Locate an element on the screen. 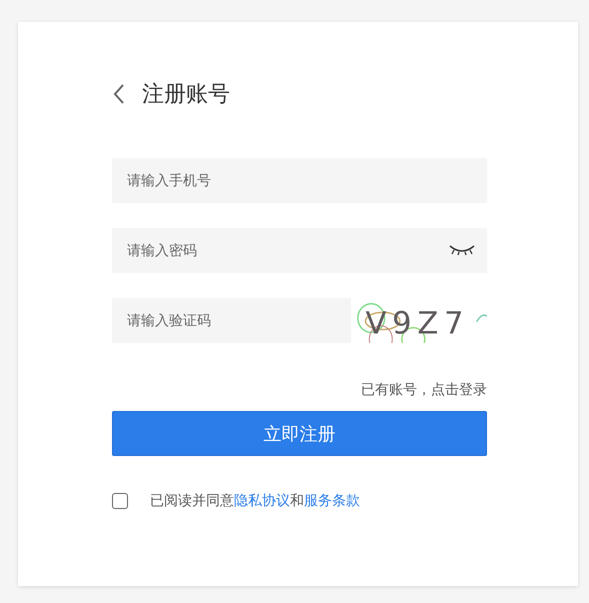  login-link: 已有账号，点击登录 is located at coordinates (424, 390).